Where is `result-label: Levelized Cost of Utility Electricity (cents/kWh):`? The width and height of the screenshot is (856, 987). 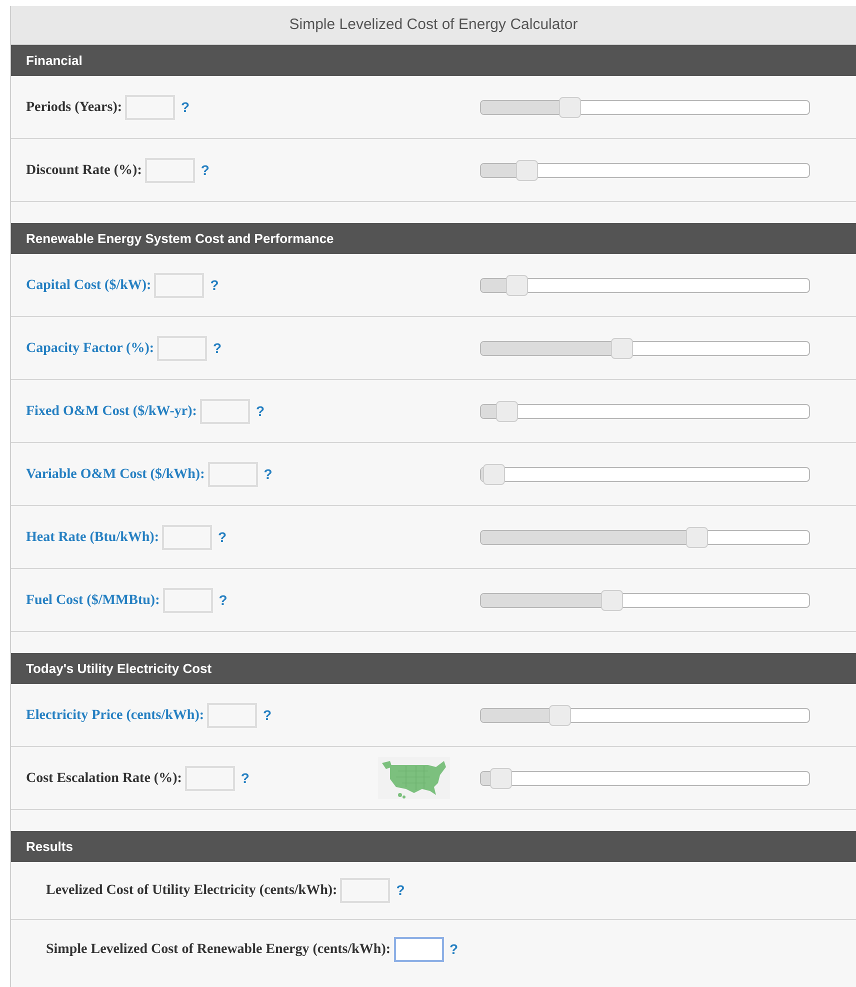 result-label: Levelized Cost of Utility Electricity (cents/kWh): is located at coordinates (192, 891).